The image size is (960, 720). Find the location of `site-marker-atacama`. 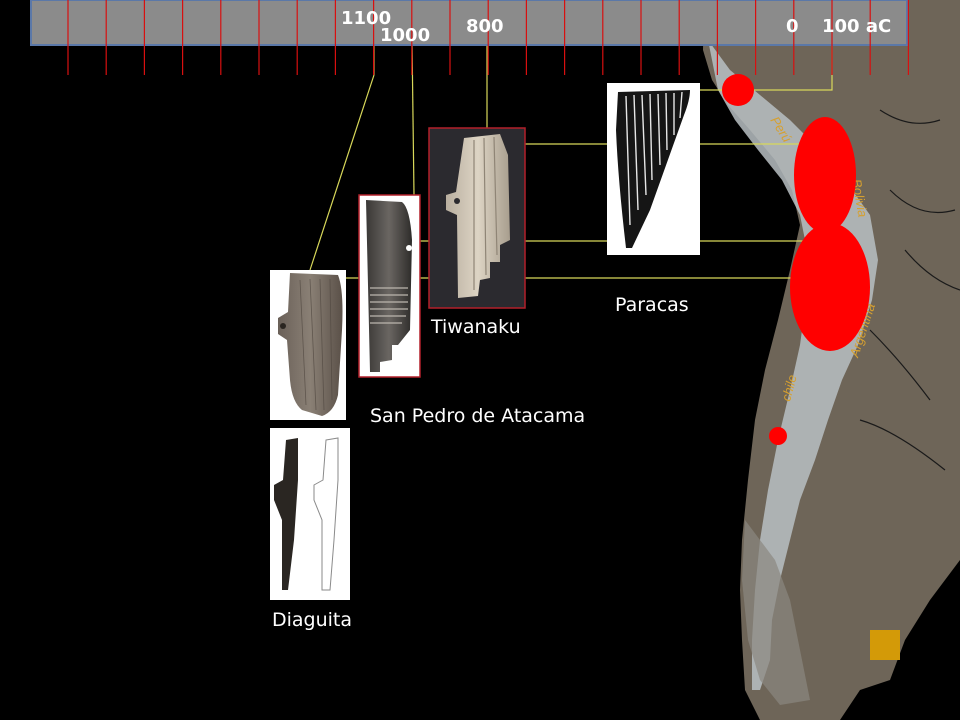

site-marker-atacama is located at coordinates (830, 287).